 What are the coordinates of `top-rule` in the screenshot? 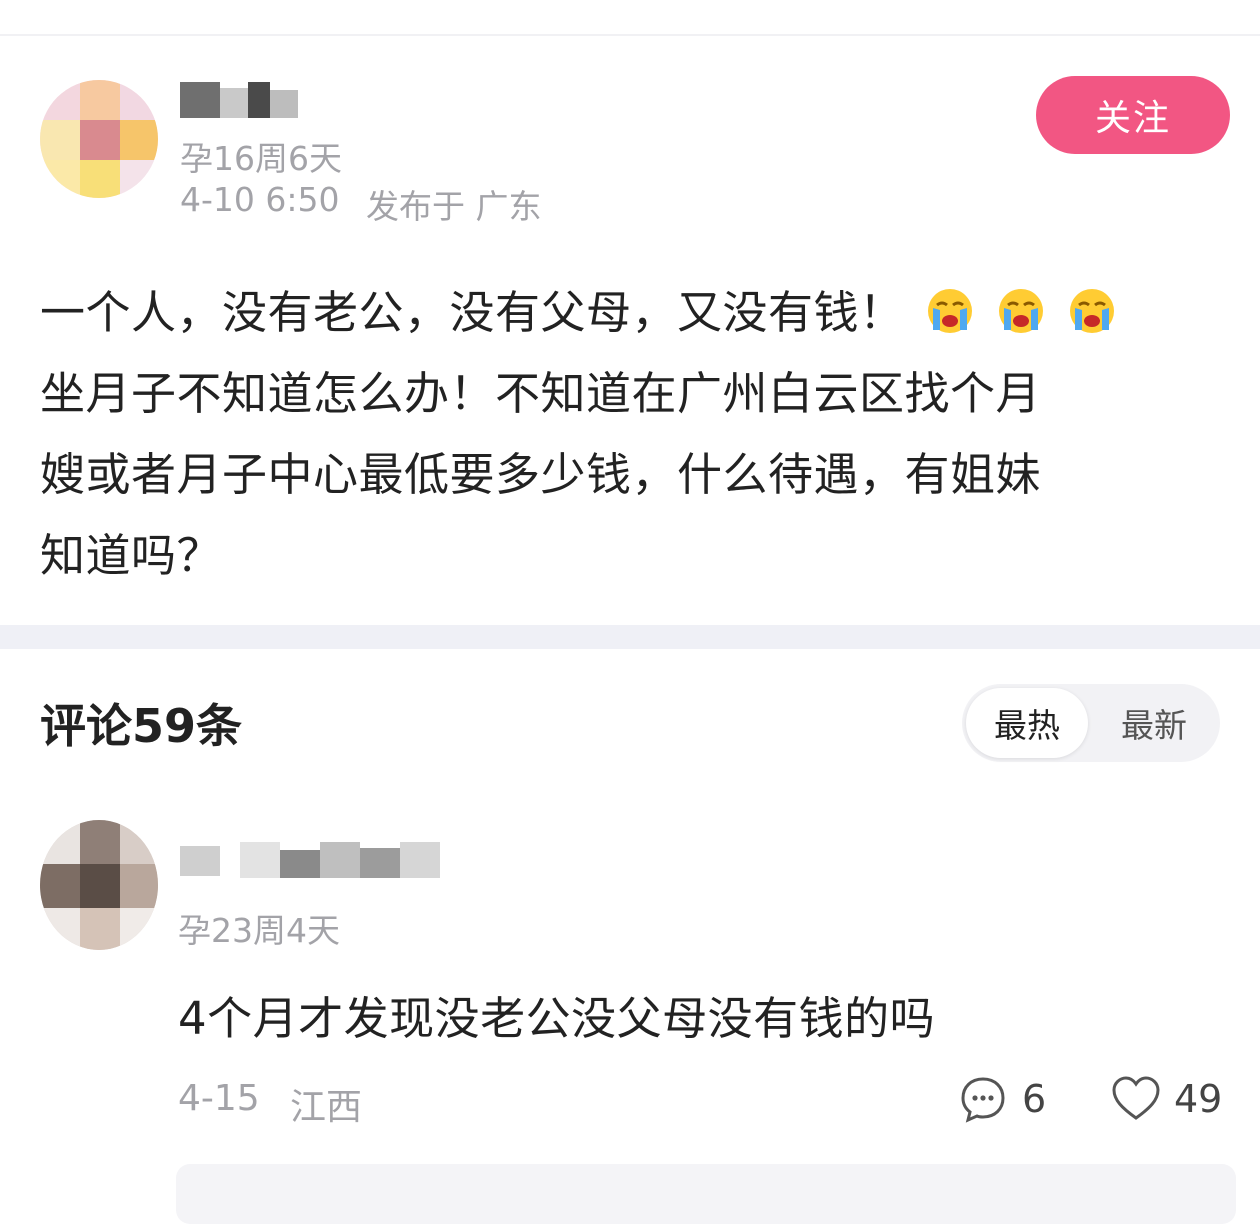 It's located at (630, 35).